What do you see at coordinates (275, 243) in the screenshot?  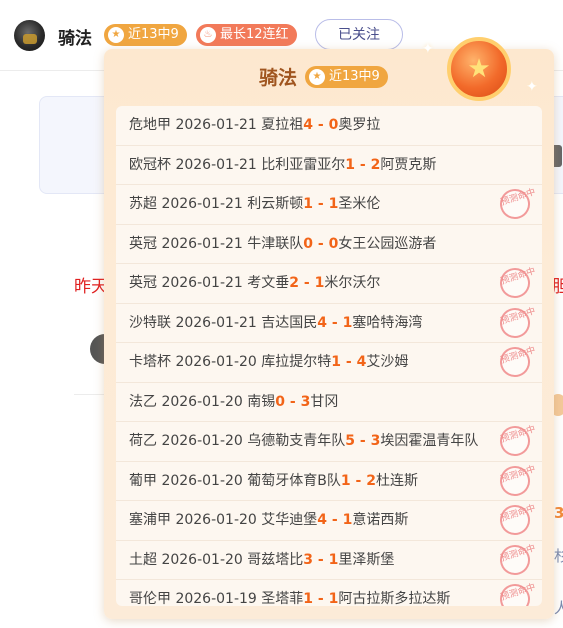 I see `match-home-team: 牛津联队` at bounding box center [275, 243].